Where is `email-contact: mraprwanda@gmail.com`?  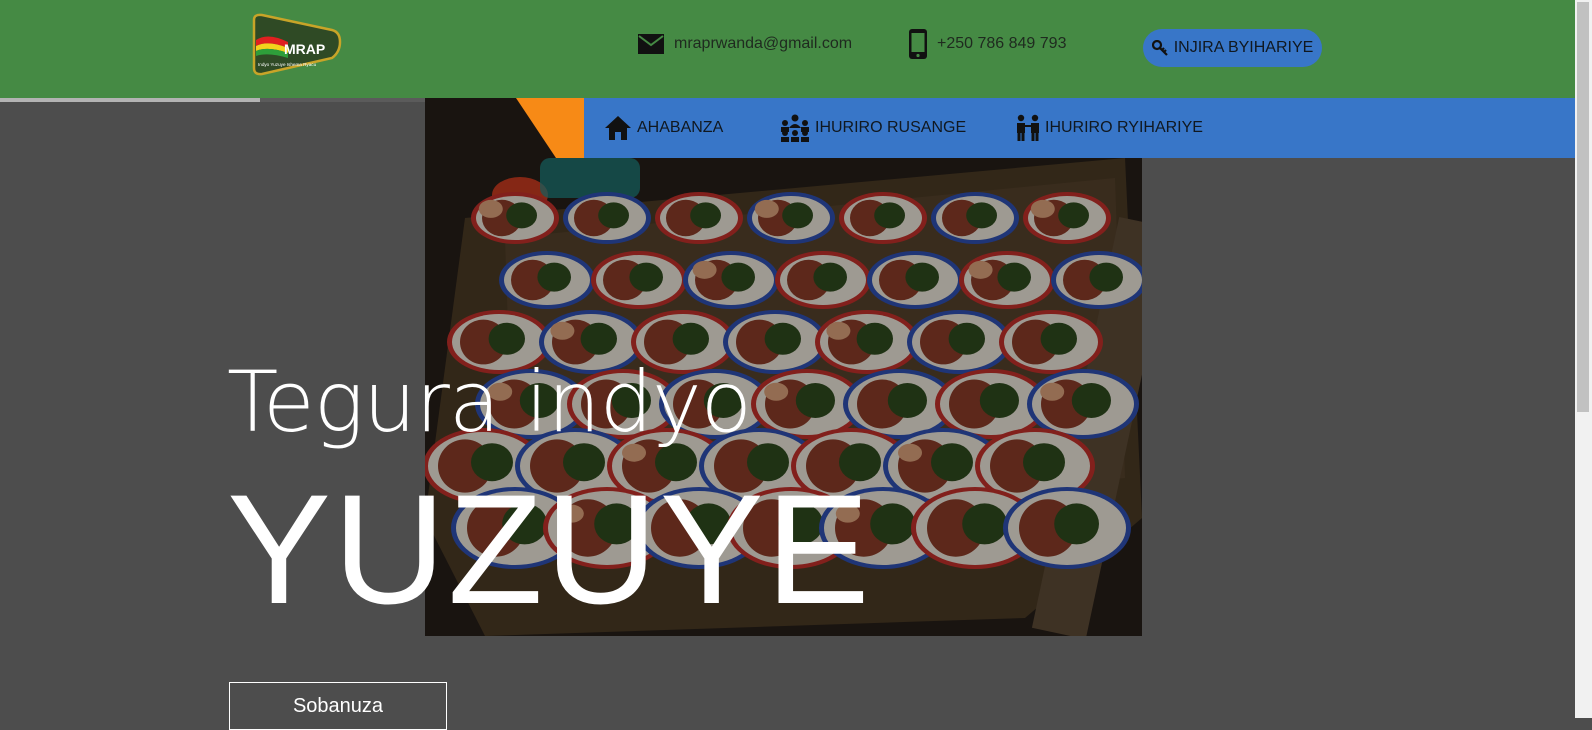
email-contact: mraprwanda@gmail.com is located at coordinates (745, 44).